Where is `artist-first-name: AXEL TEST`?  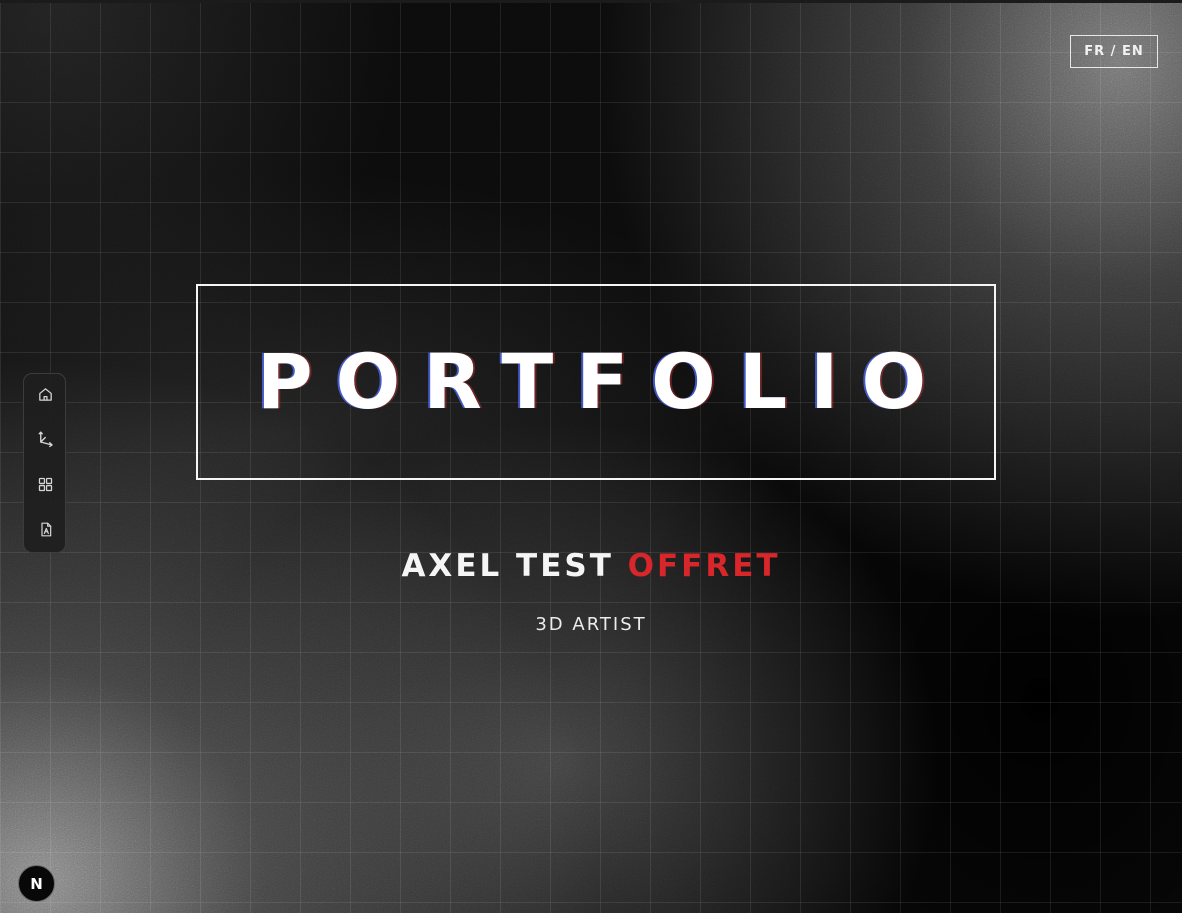
artist-first-name: AXEL TEST is located at coordinates (507, 566).